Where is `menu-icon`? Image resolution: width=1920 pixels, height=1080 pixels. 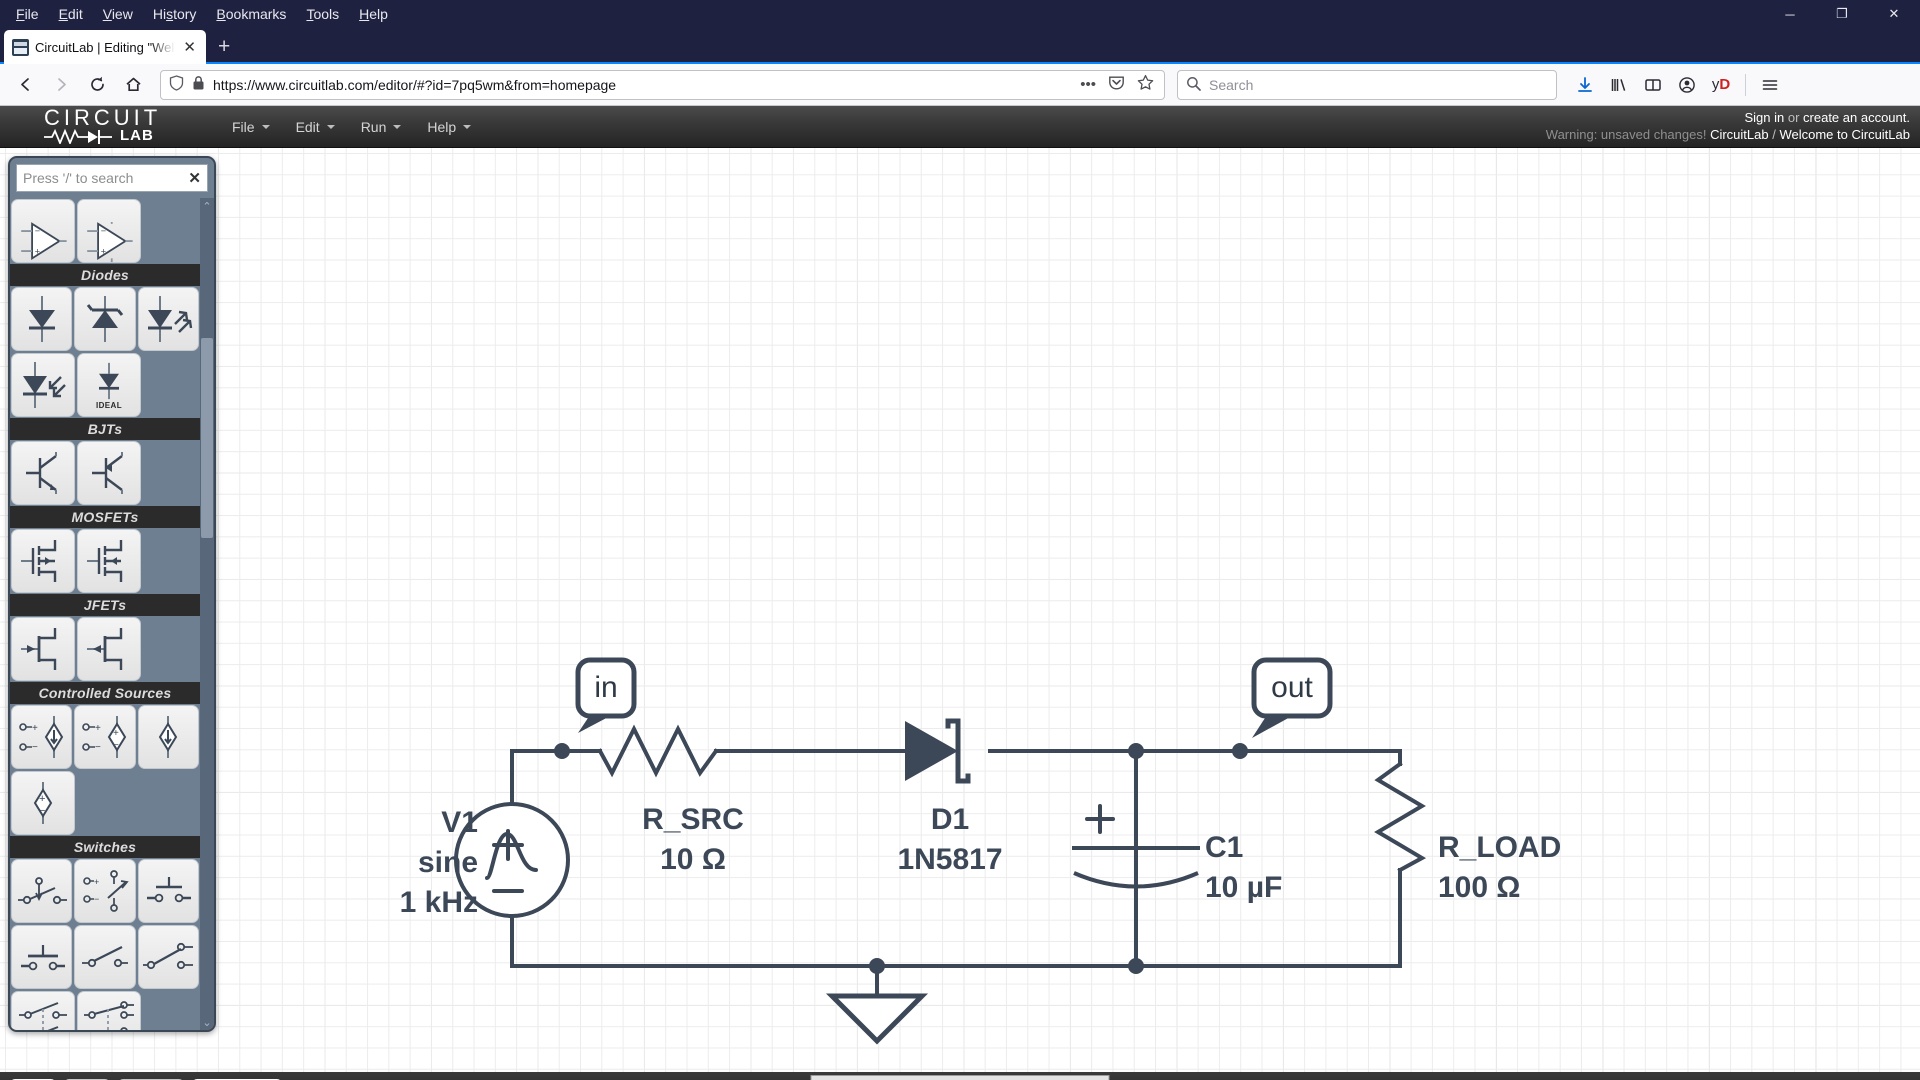
menu-icon is located at coordinates (1770, 85).